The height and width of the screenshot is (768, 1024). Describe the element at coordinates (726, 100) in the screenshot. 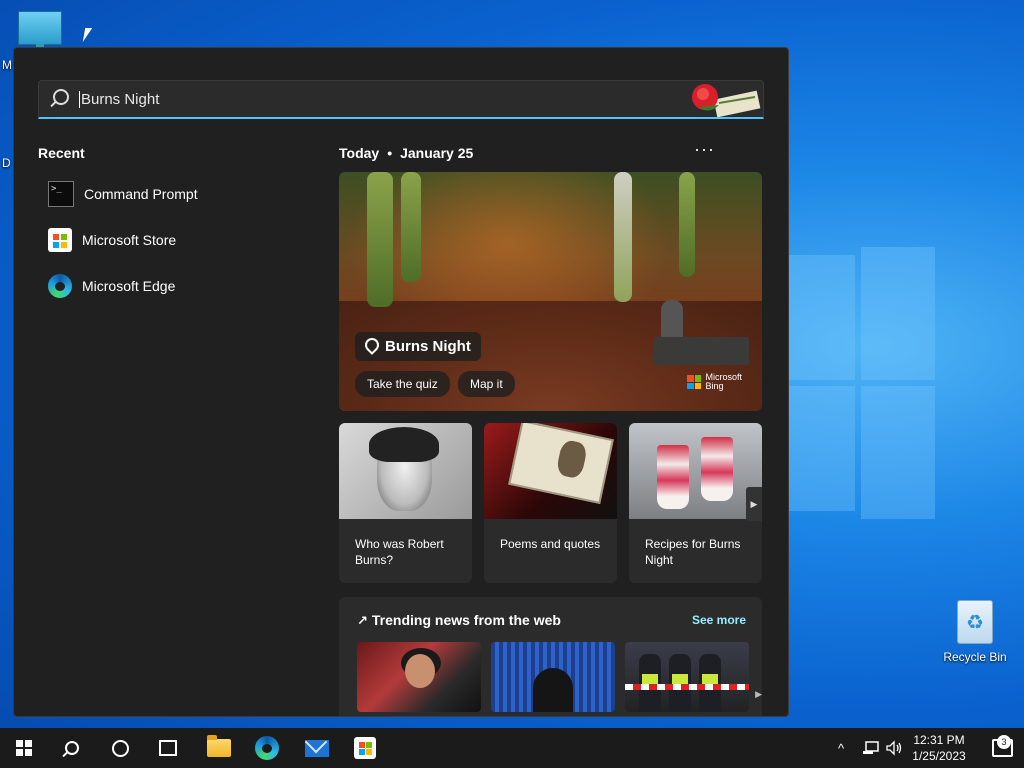

I see `rose-highlight-icon` at that location.